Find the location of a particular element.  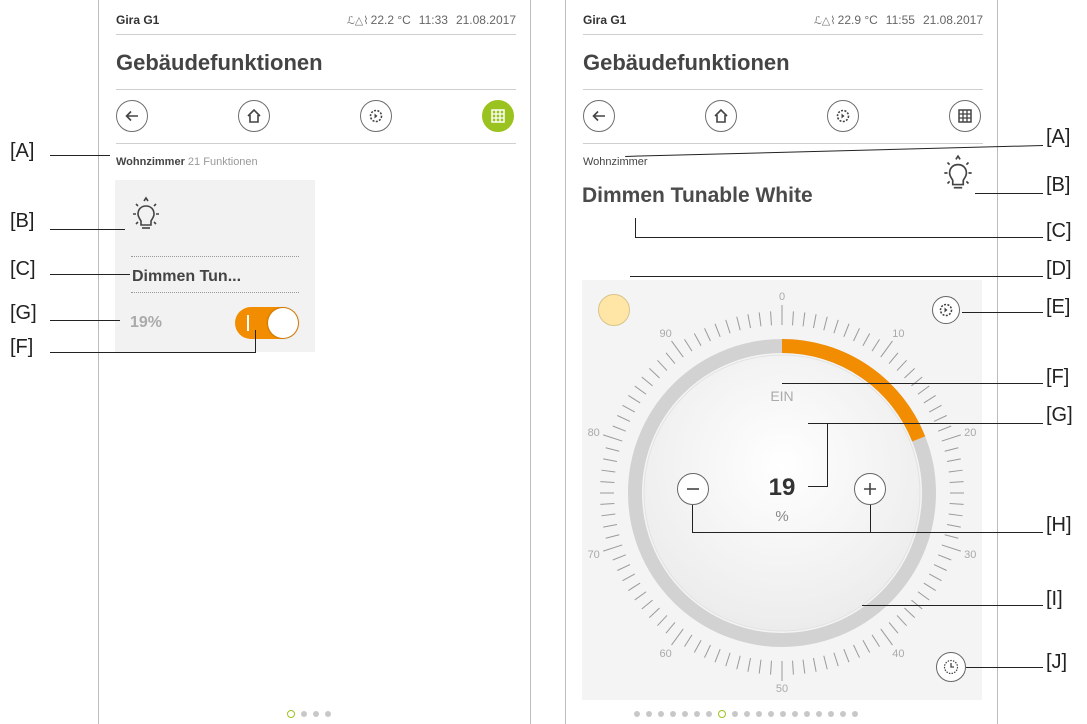

function-title: Dimmen Tunable White is located at coordinates (697, 195).